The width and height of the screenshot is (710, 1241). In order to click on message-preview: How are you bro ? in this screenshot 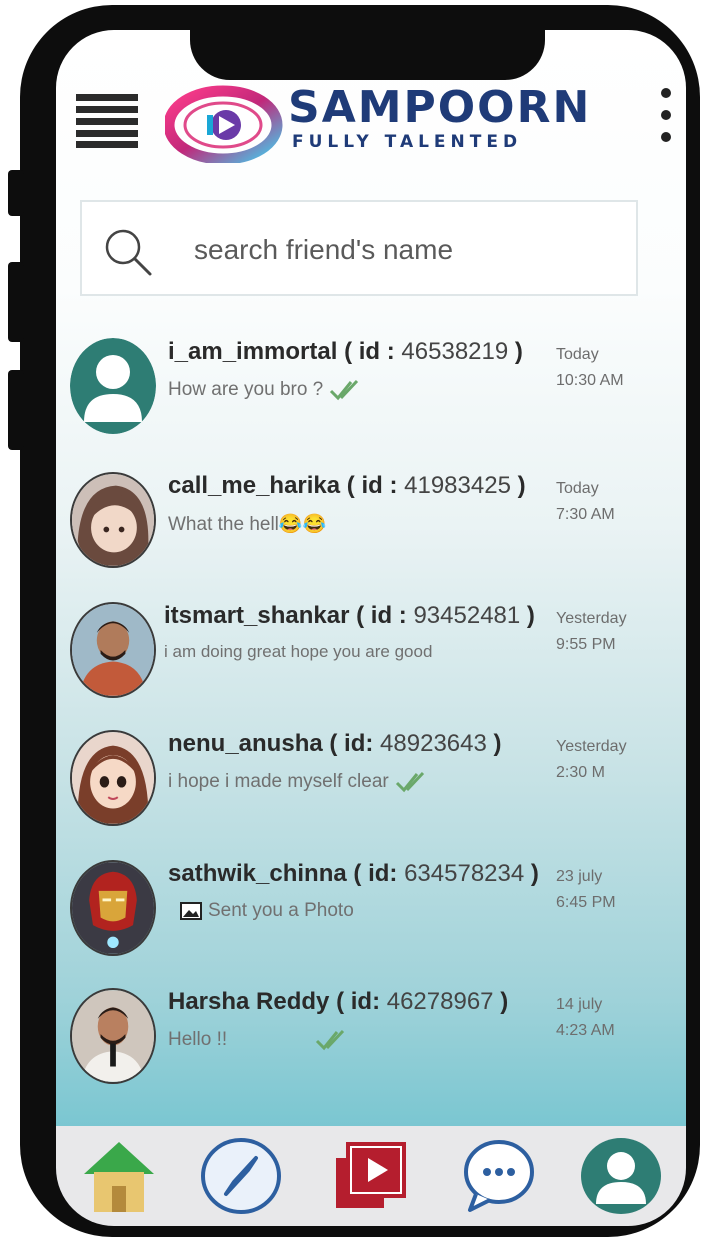, I will do `click(264, 390)`.